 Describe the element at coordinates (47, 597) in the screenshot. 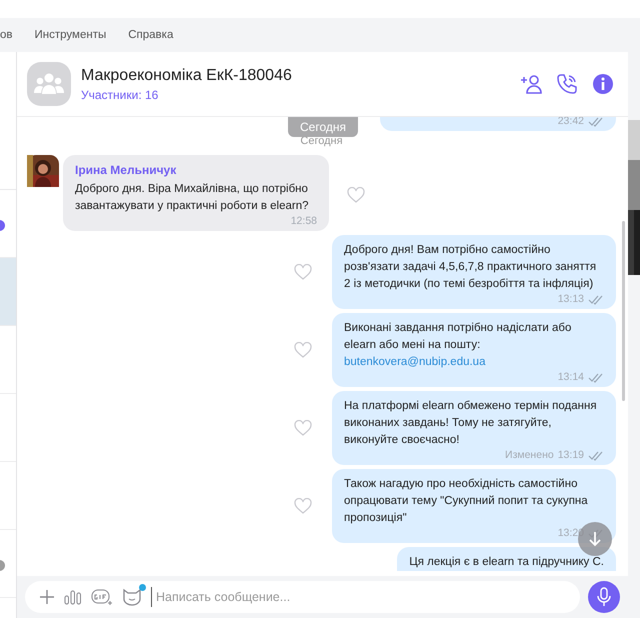

I see `plus-icon` at that location.